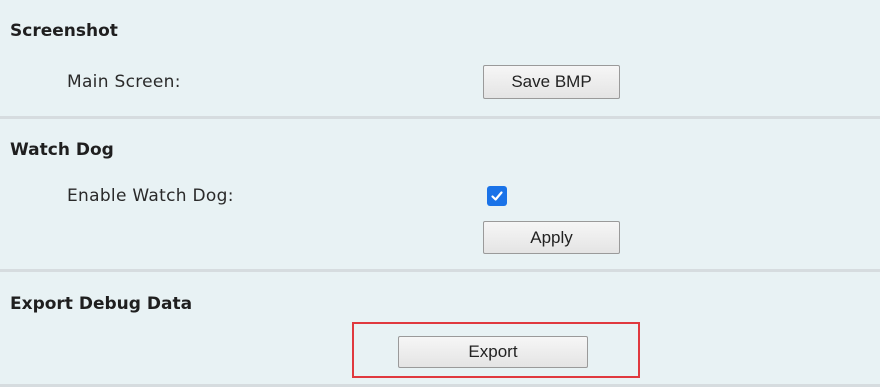  I want to click on highlight-box, so click(496, 350).